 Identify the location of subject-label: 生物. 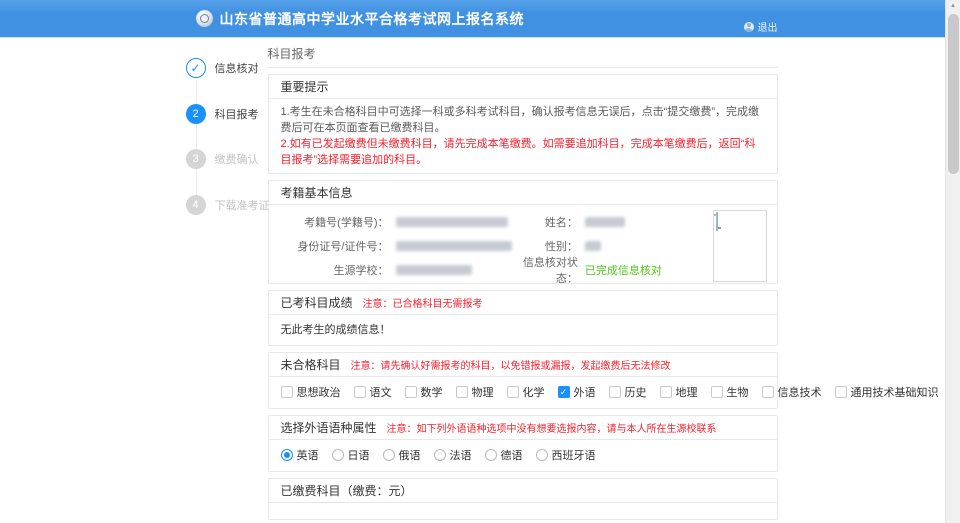
(737, 393).